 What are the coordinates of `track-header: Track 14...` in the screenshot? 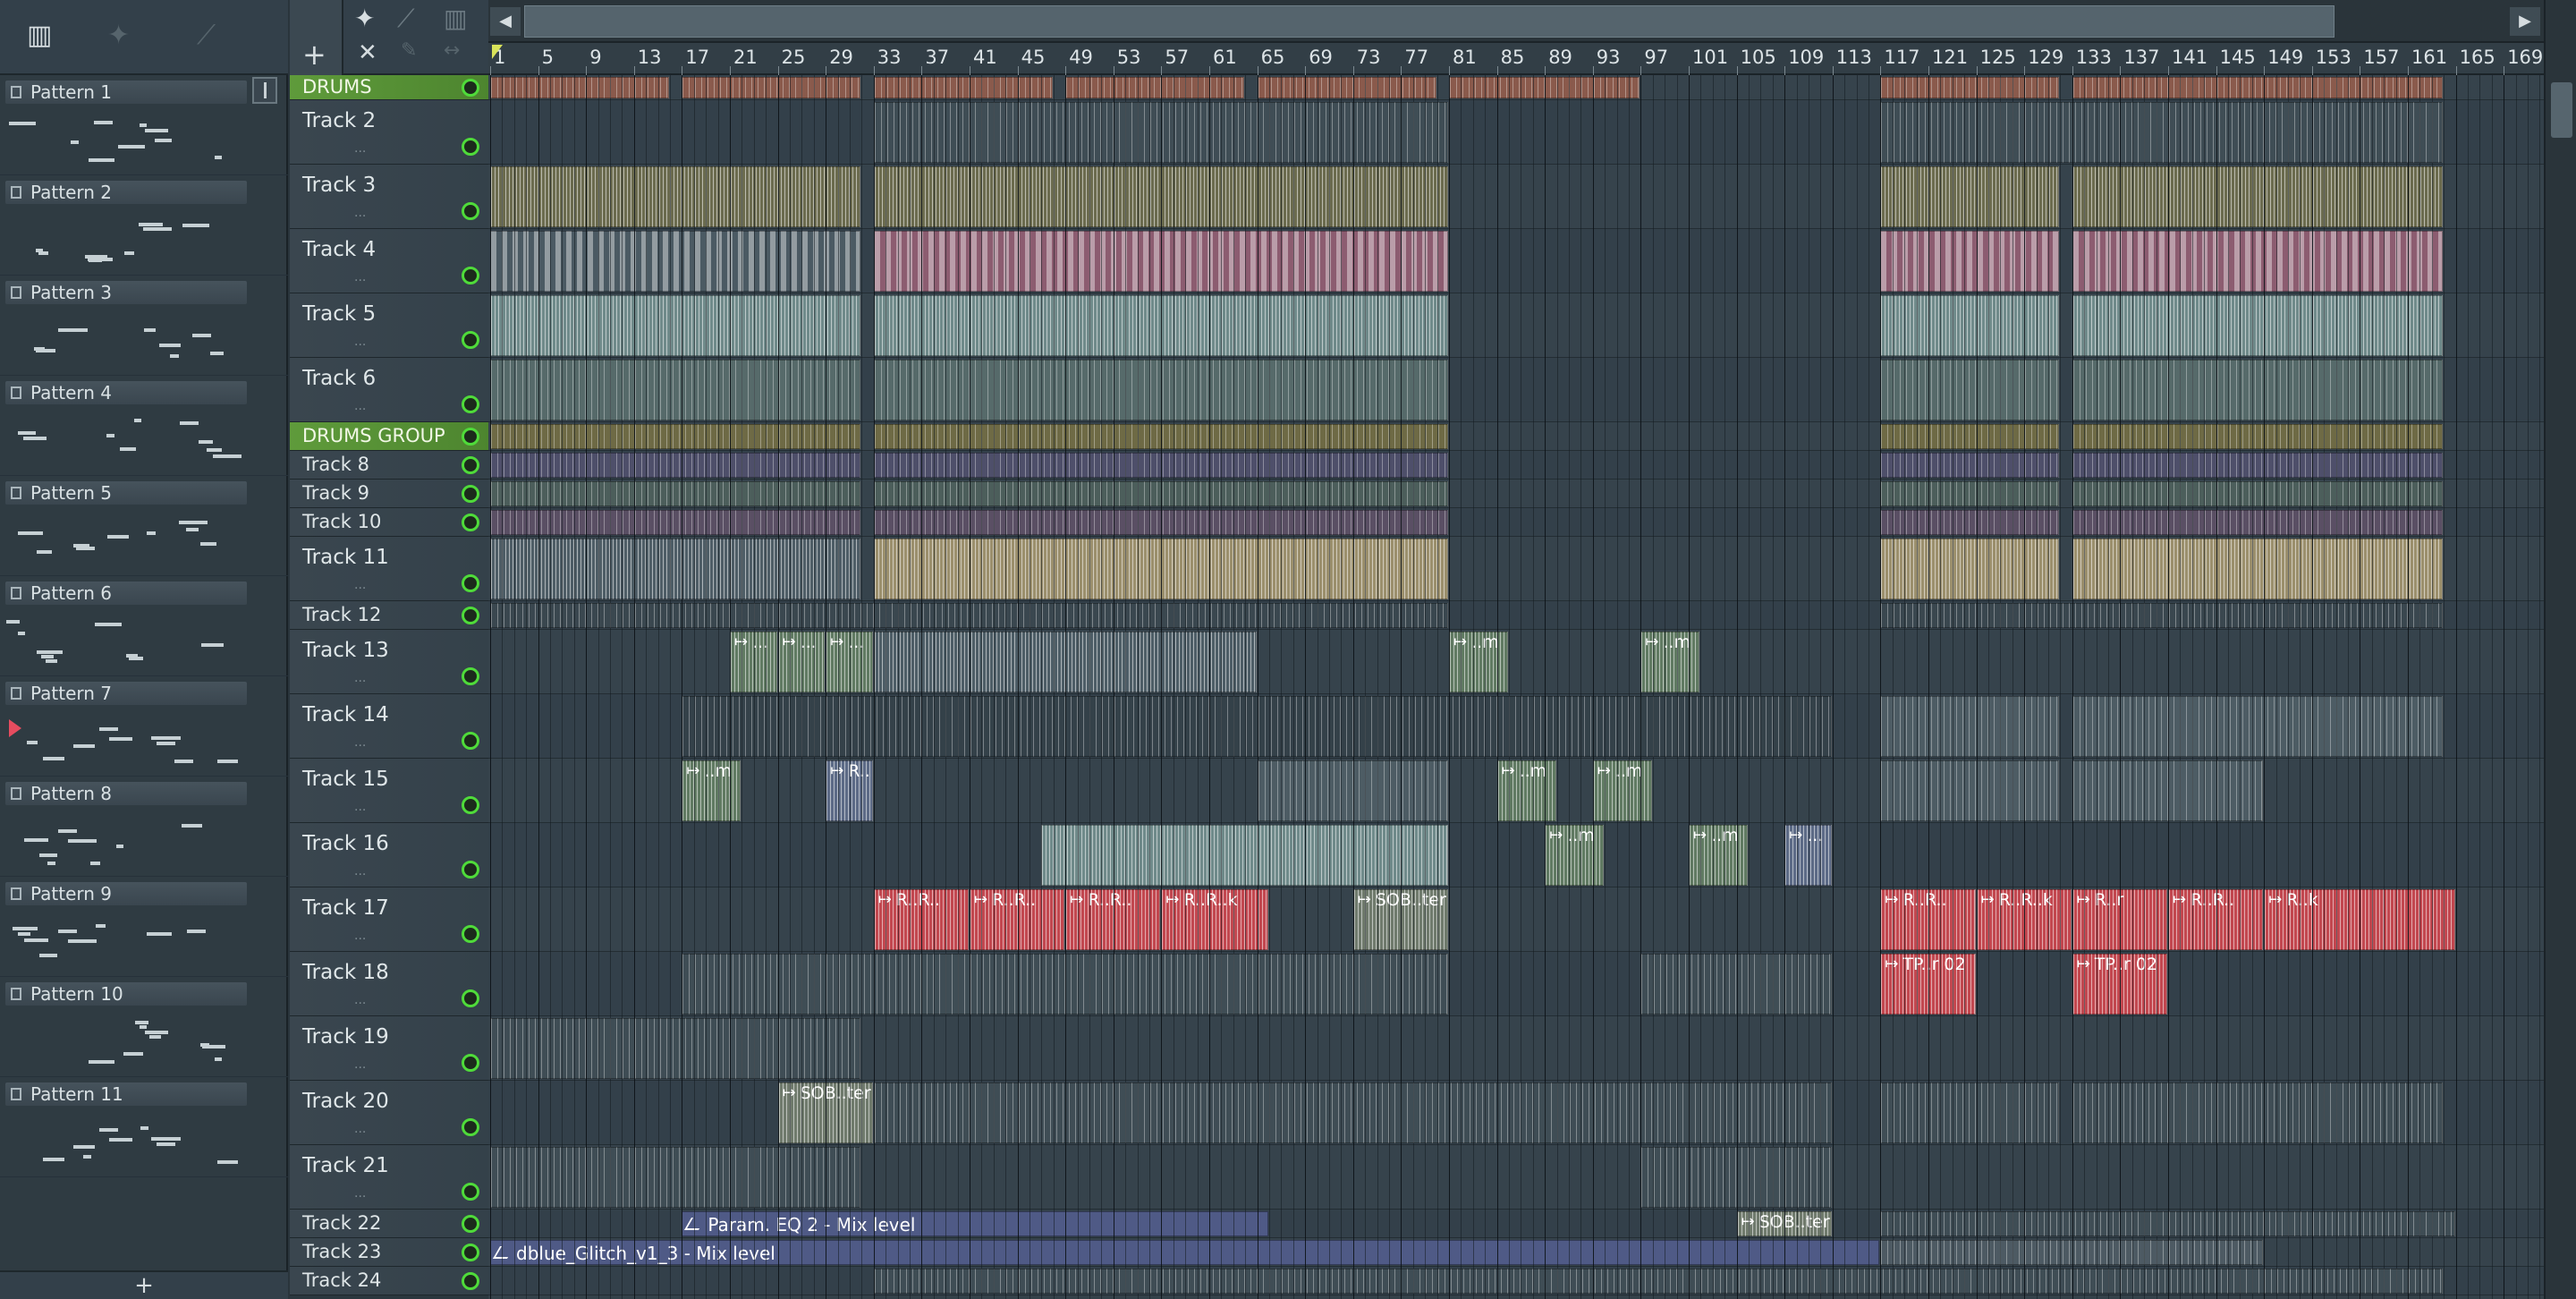 It's located at (389, 726).